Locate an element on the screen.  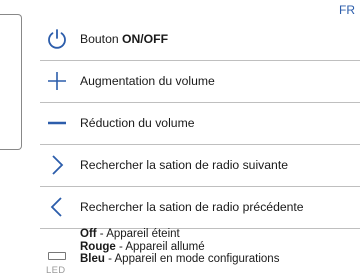
row-volume-up: Augmentation du volume is located at coordinates (200, 81).